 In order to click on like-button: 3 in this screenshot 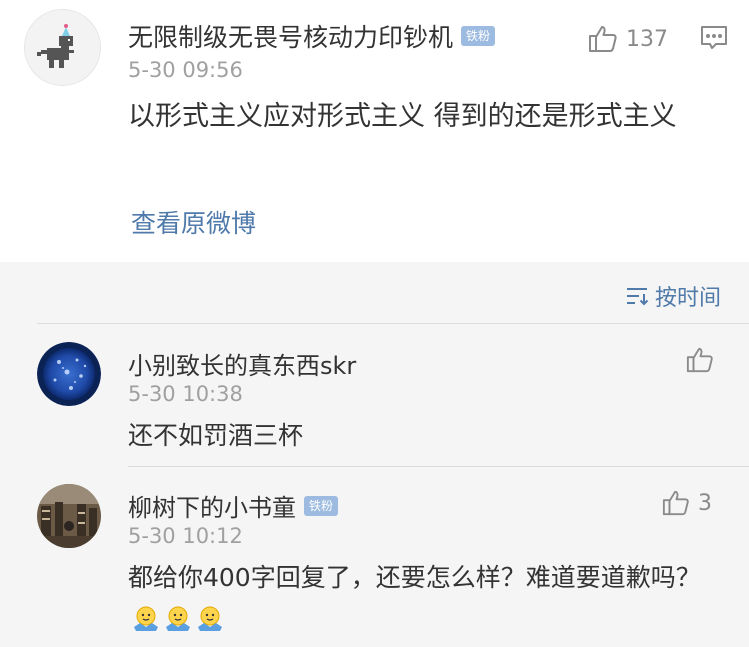, I will do `click(687, 503)`.